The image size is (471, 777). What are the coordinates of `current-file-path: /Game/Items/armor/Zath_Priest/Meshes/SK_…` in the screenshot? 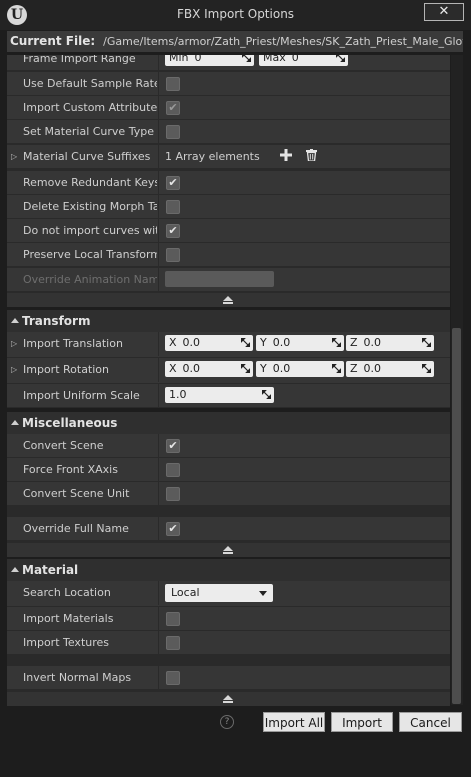 It's located at (283, 41).